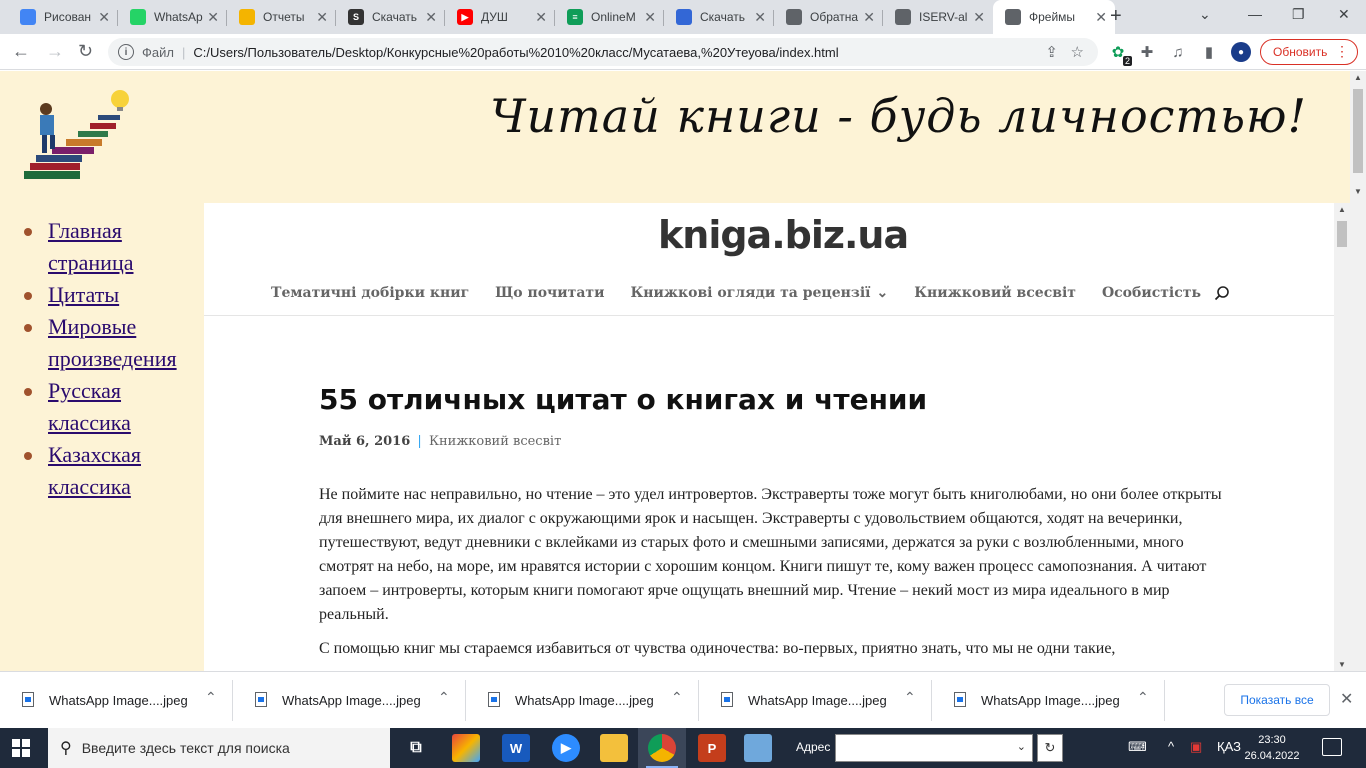 The height and width of the screenshot is (768, 1366). Describe the element at coordinates (390, 17) in the screenshot. I see `browser-tab: S Скачать ✕` at that location.